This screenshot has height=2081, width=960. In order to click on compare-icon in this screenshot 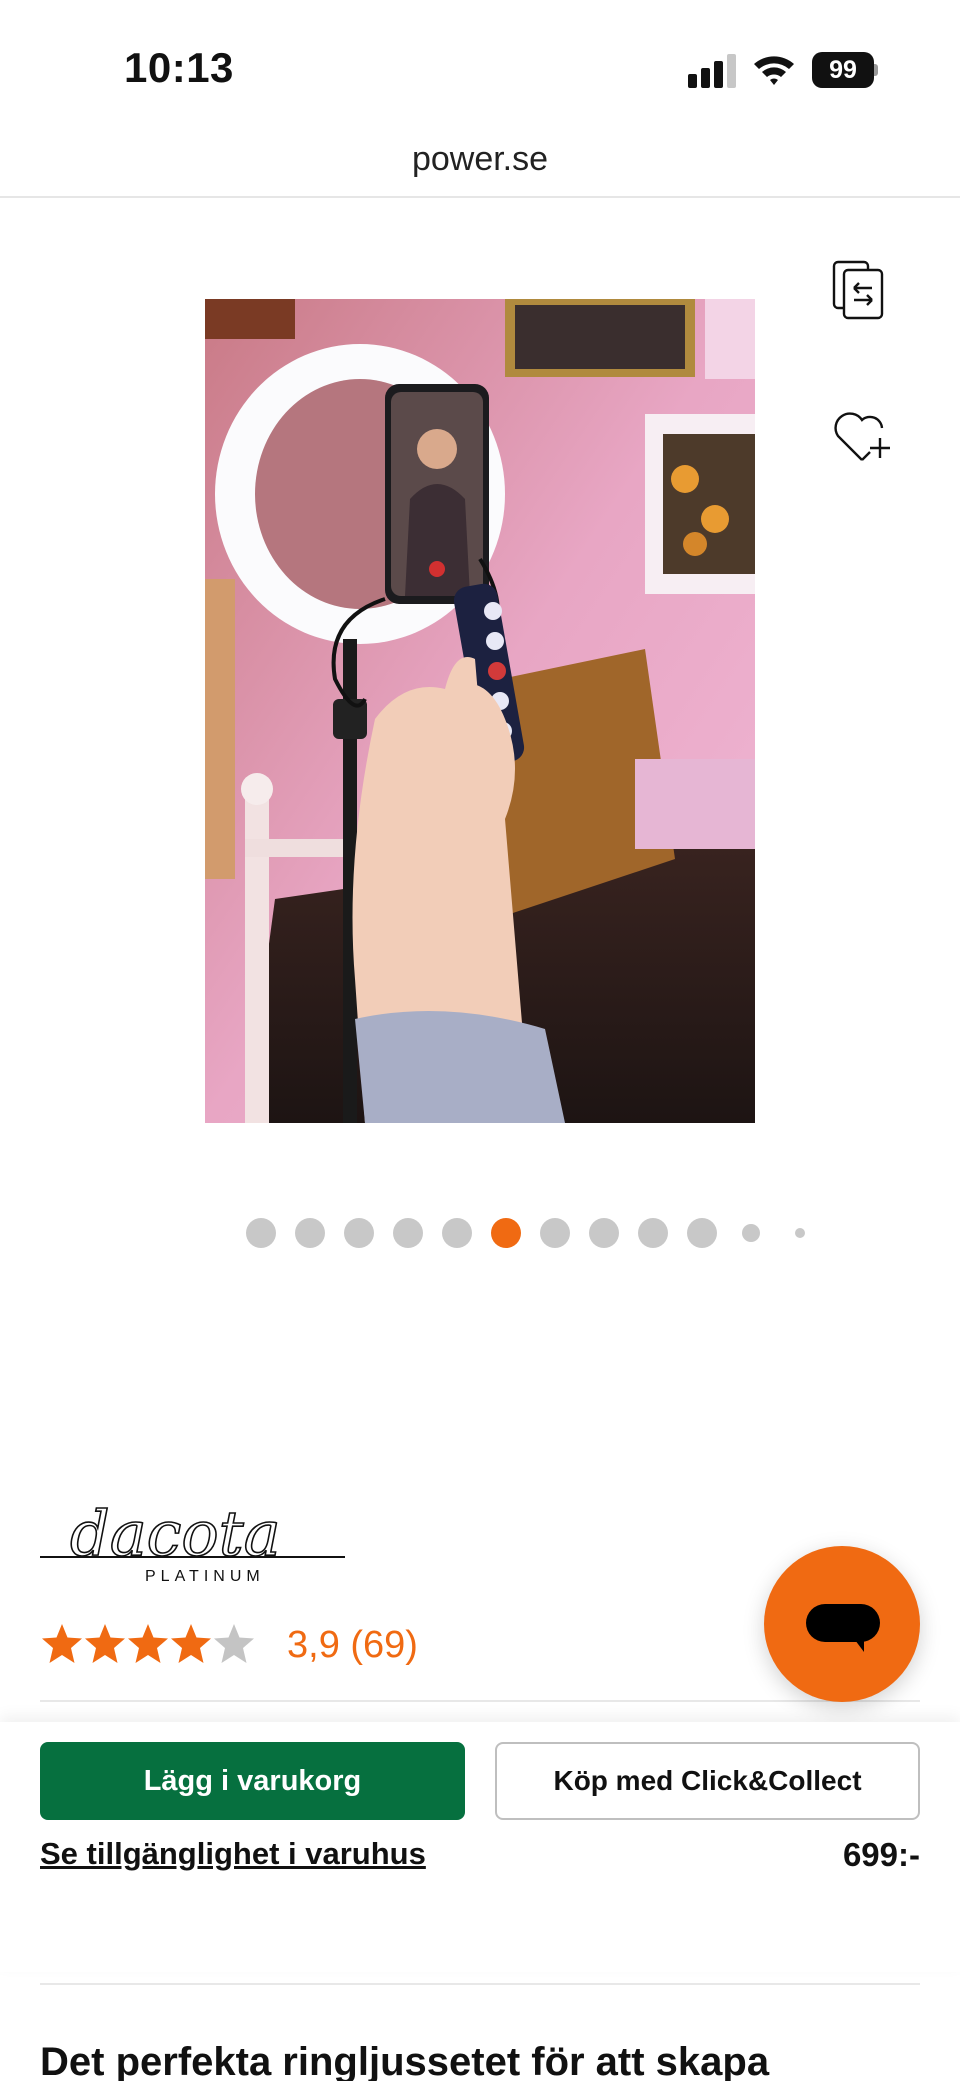, I will do `click(862, 290)`.